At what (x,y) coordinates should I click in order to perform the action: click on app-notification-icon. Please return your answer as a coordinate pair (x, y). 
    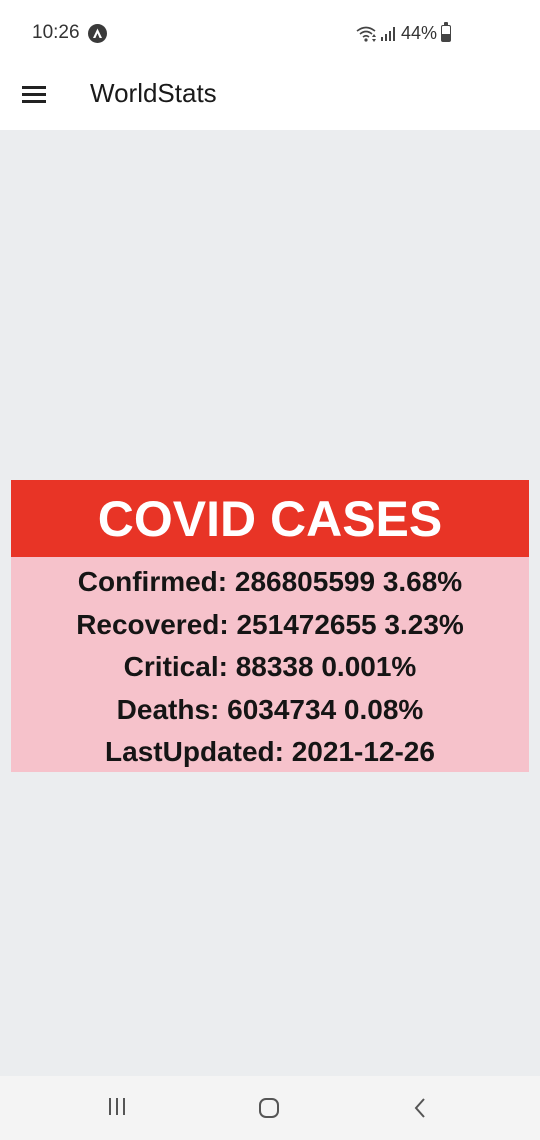
    Looking at the image, I should click on (97, 33).